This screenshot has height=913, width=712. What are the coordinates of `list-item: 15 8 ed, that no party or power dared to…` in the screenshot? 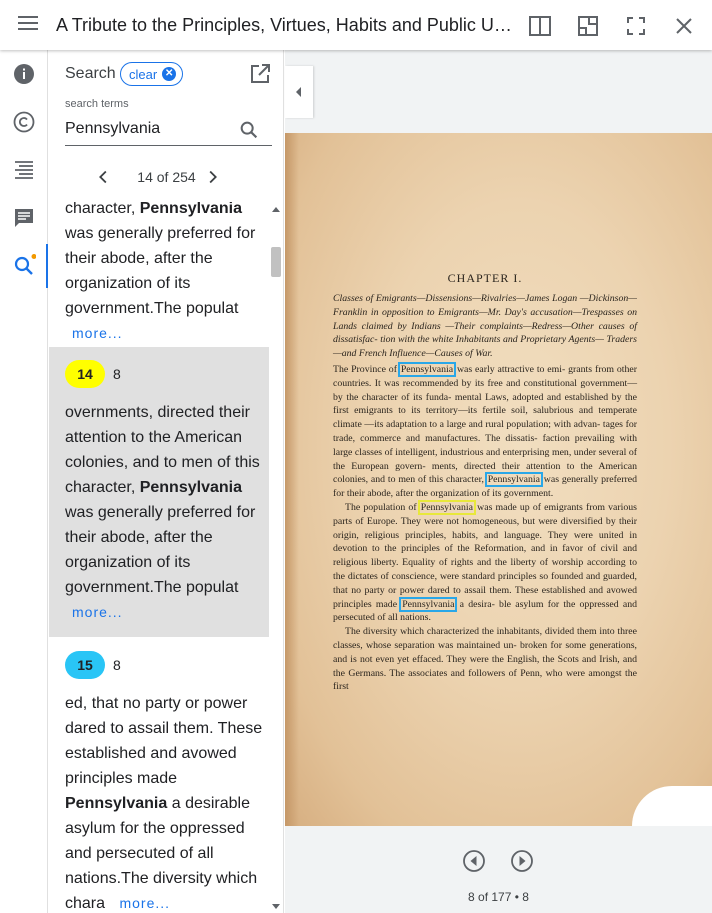 It's located at (159, 775).